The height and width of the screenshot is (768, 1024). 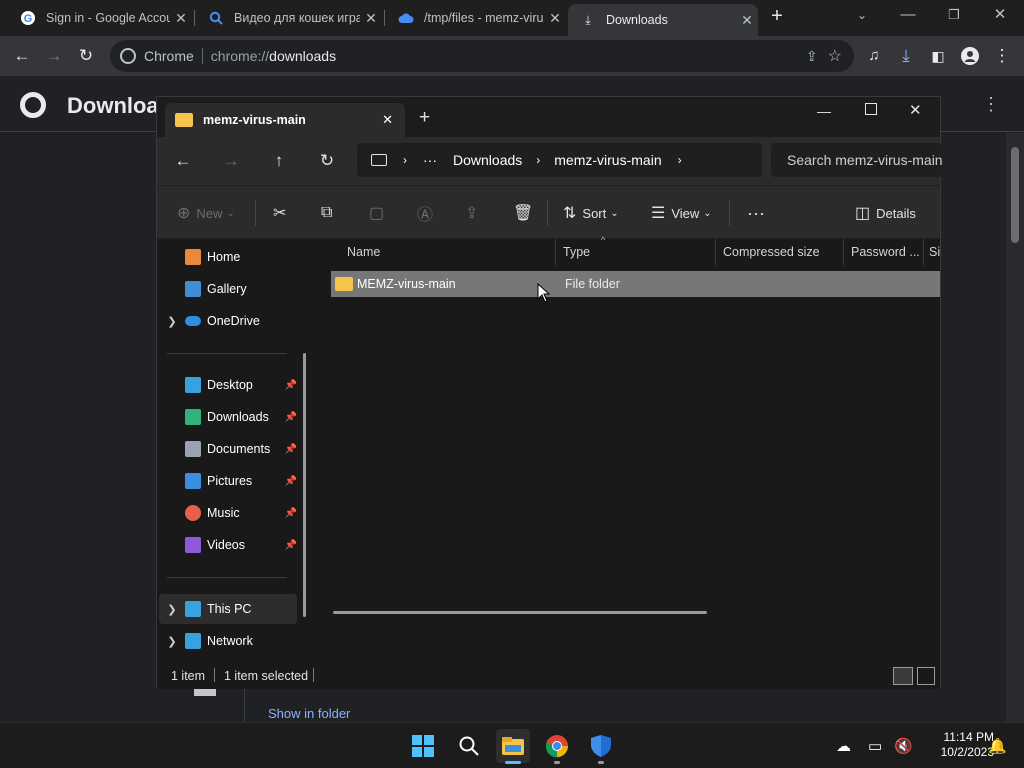 What do you see at coordinates (482, 56) in the screenshot?
I see `omnibox: Chrome chrome://downloads ⇪ ☆` at bounding box center [482, 56].